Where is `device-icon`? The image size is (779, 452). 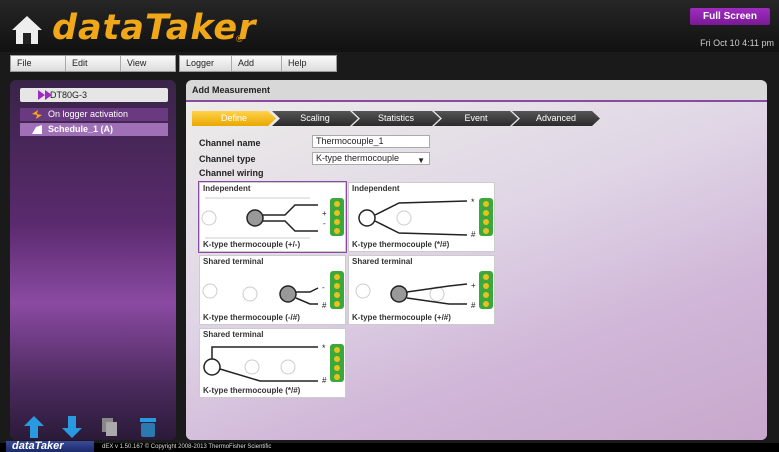 device-icon is located at coordinates (45, 95).